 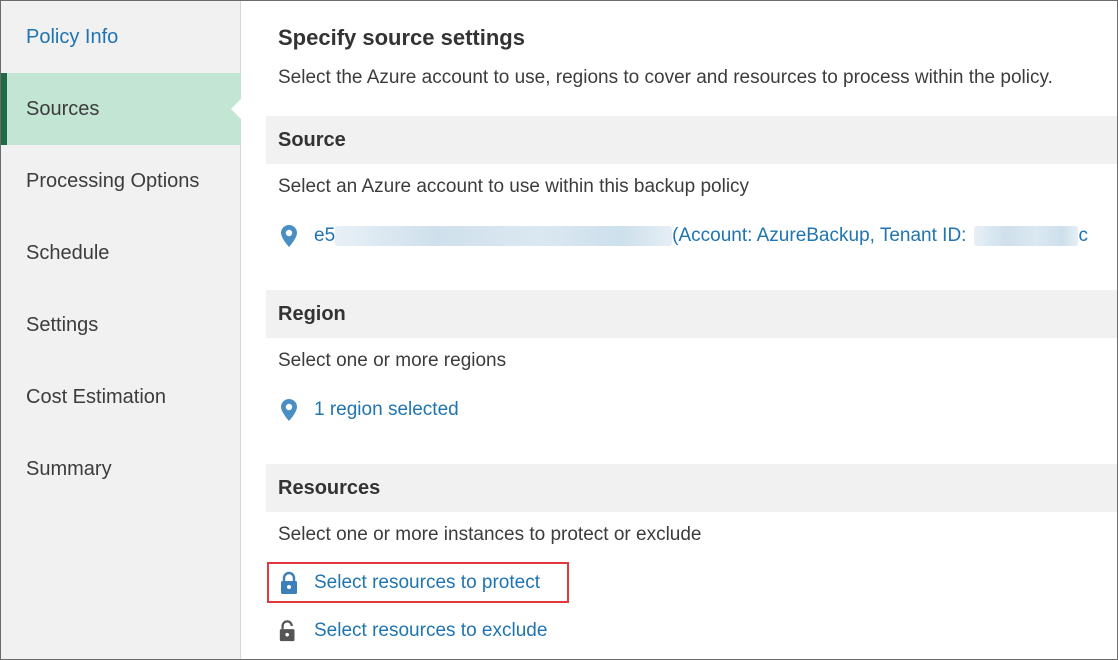 I want to click on region-instruction: Select one or more regions, so click(x=392, y=360).